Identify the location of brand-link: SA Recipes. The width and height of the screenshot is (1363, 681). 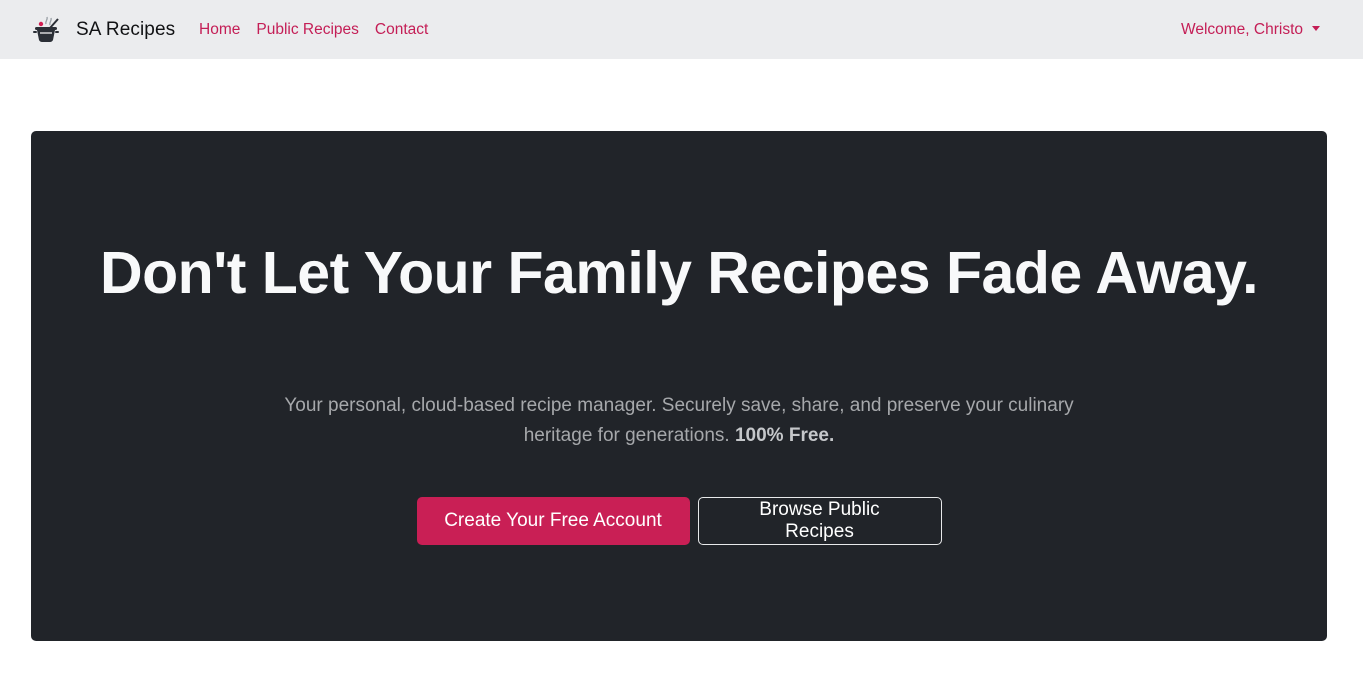
(103, 30).